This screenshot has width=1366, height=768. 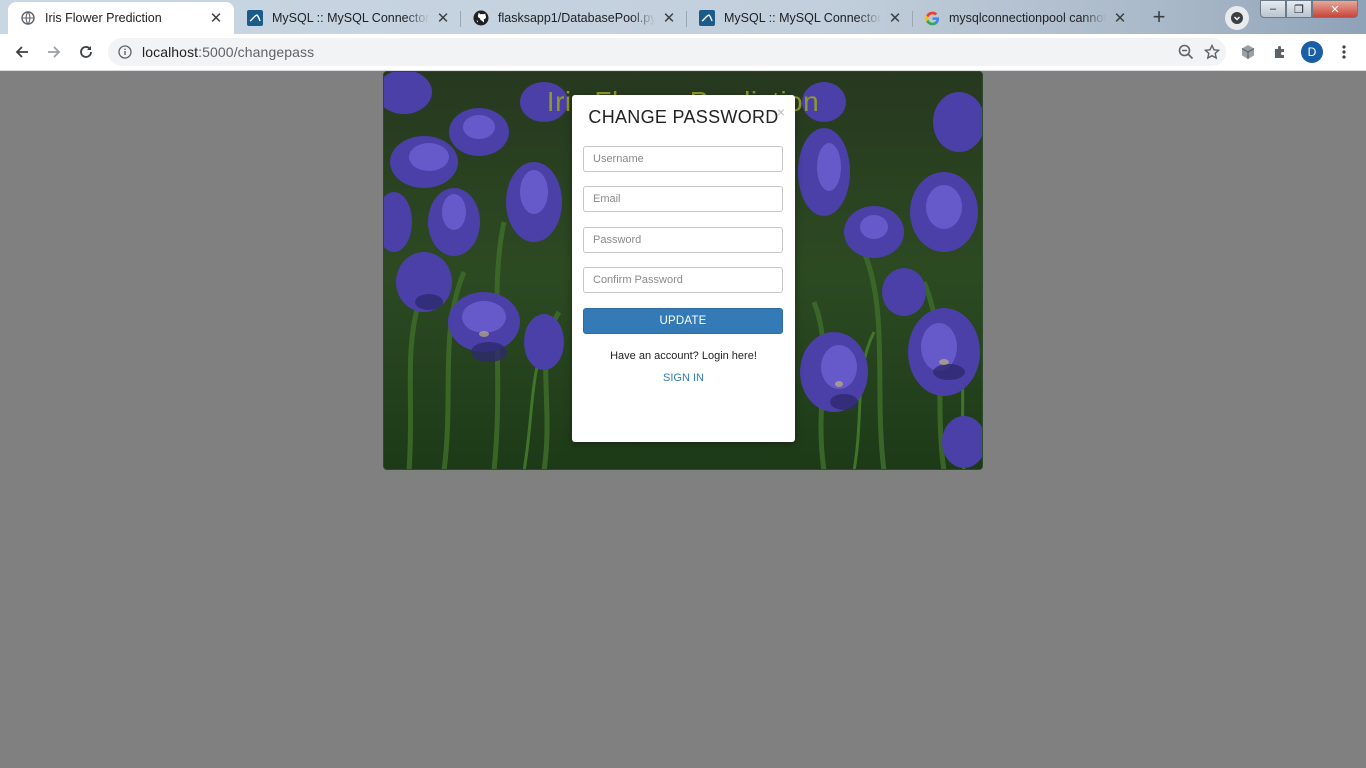 What do you see at coordinates (1199, 52) in the screenshot?
I see `address-bar-actions` at bounding box center [1199, 52].